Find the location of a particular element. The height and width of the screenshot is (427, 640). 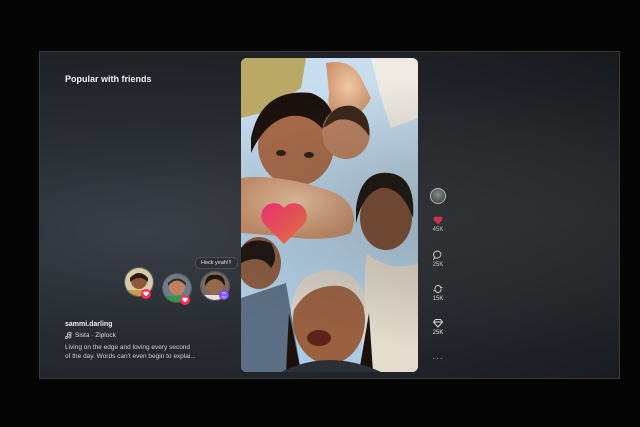

creator-avatar-button is located at coordinates (438, 196).